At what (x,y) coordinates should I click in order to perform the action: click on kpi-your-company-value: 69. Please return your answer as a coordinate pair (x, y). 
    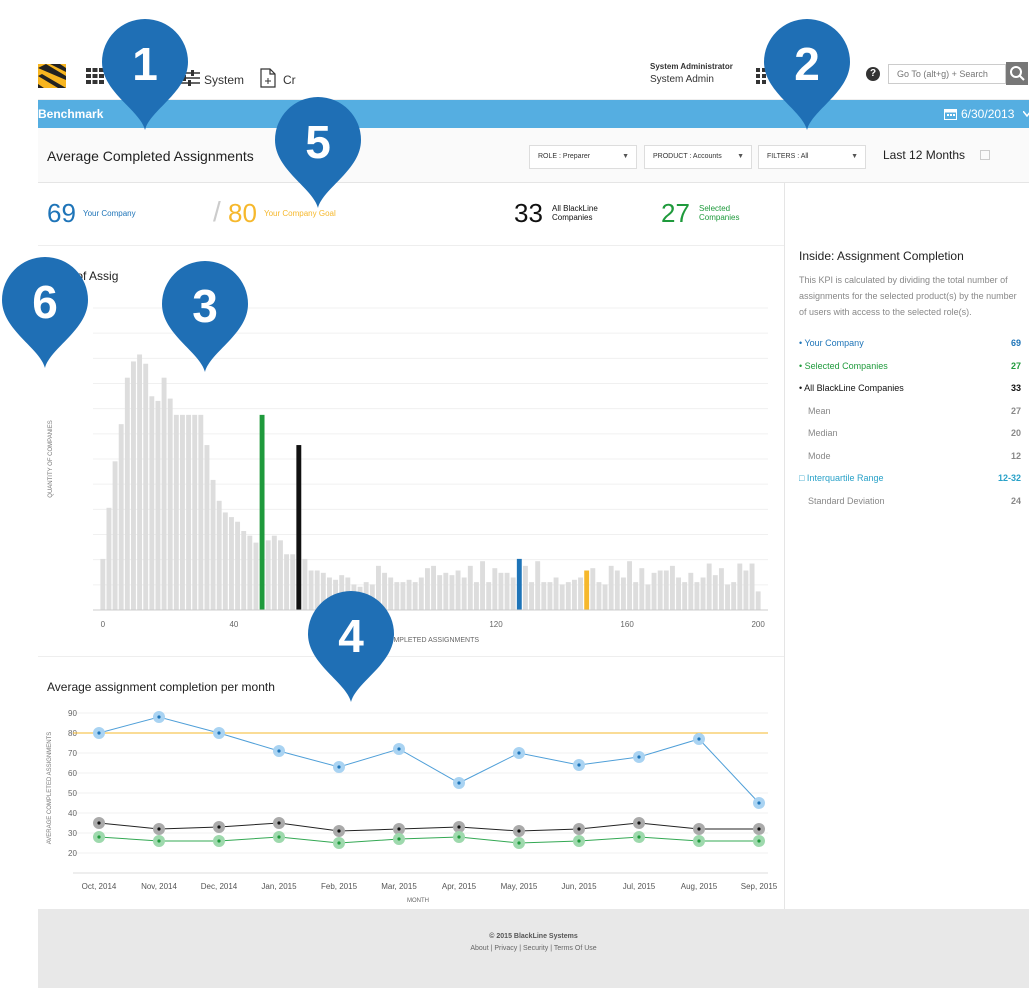
    Looking at the image, I should click on (61, 213).